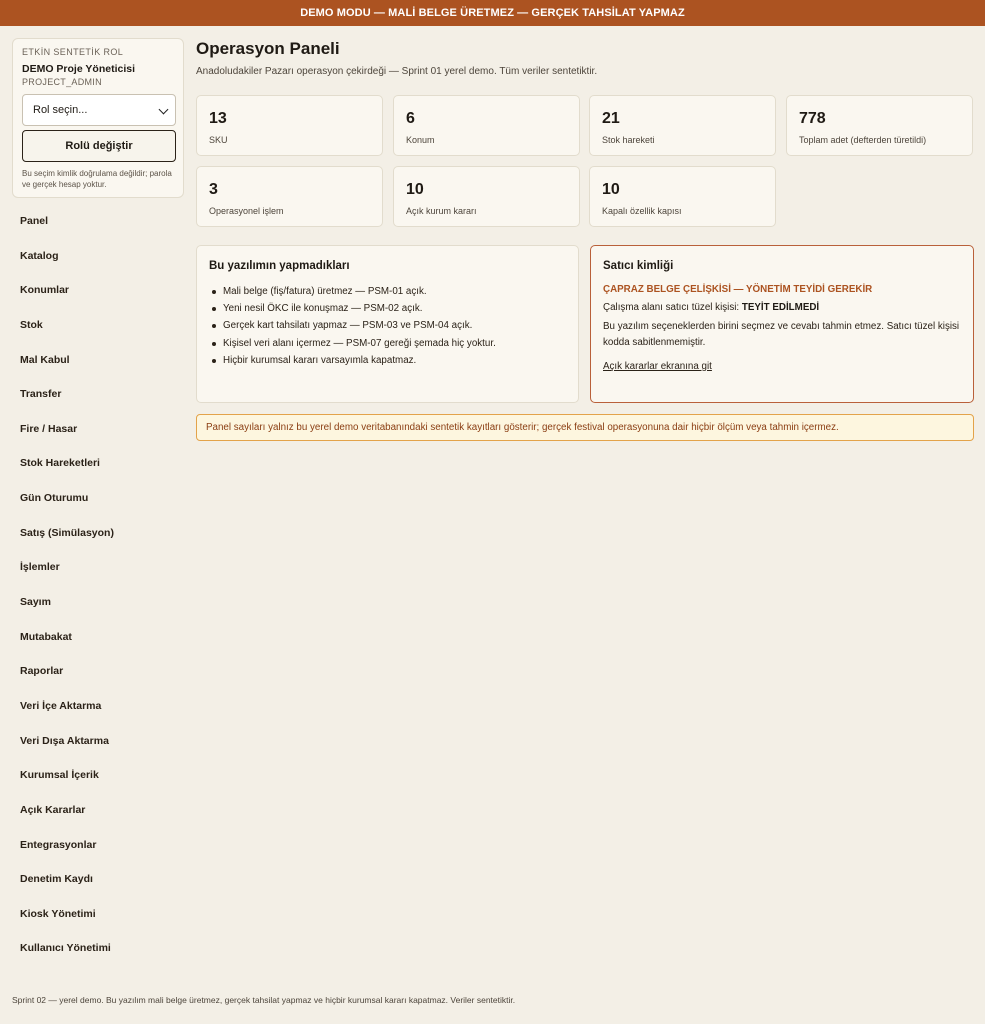  What do you see at coordinates (213, 189) in the screenshot?
I see `stat-value: 3` at bounding box center [213, 189].